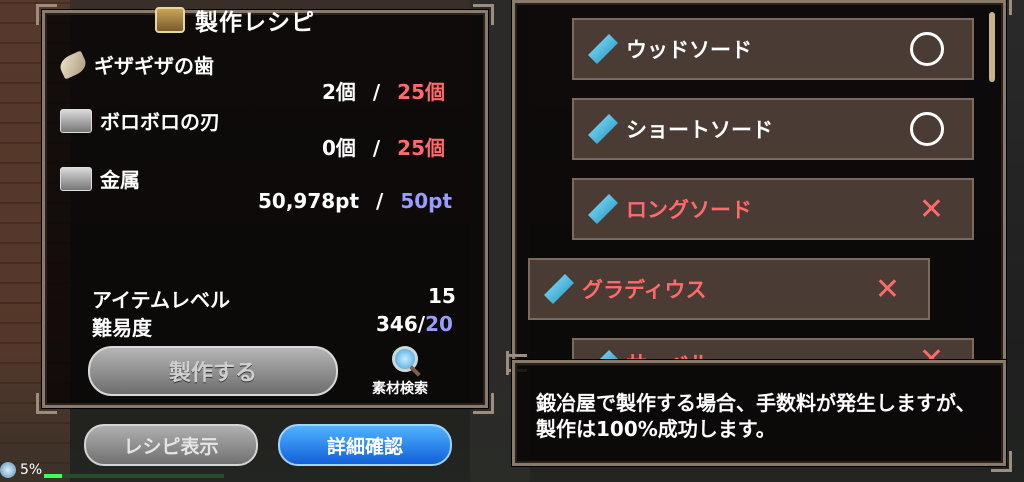 The width and height of the screenshot is (1024, 482). Describe the element at coordinates (689, 50) in the screenshot. I see `recipe-name: ウッドソード` at that location.